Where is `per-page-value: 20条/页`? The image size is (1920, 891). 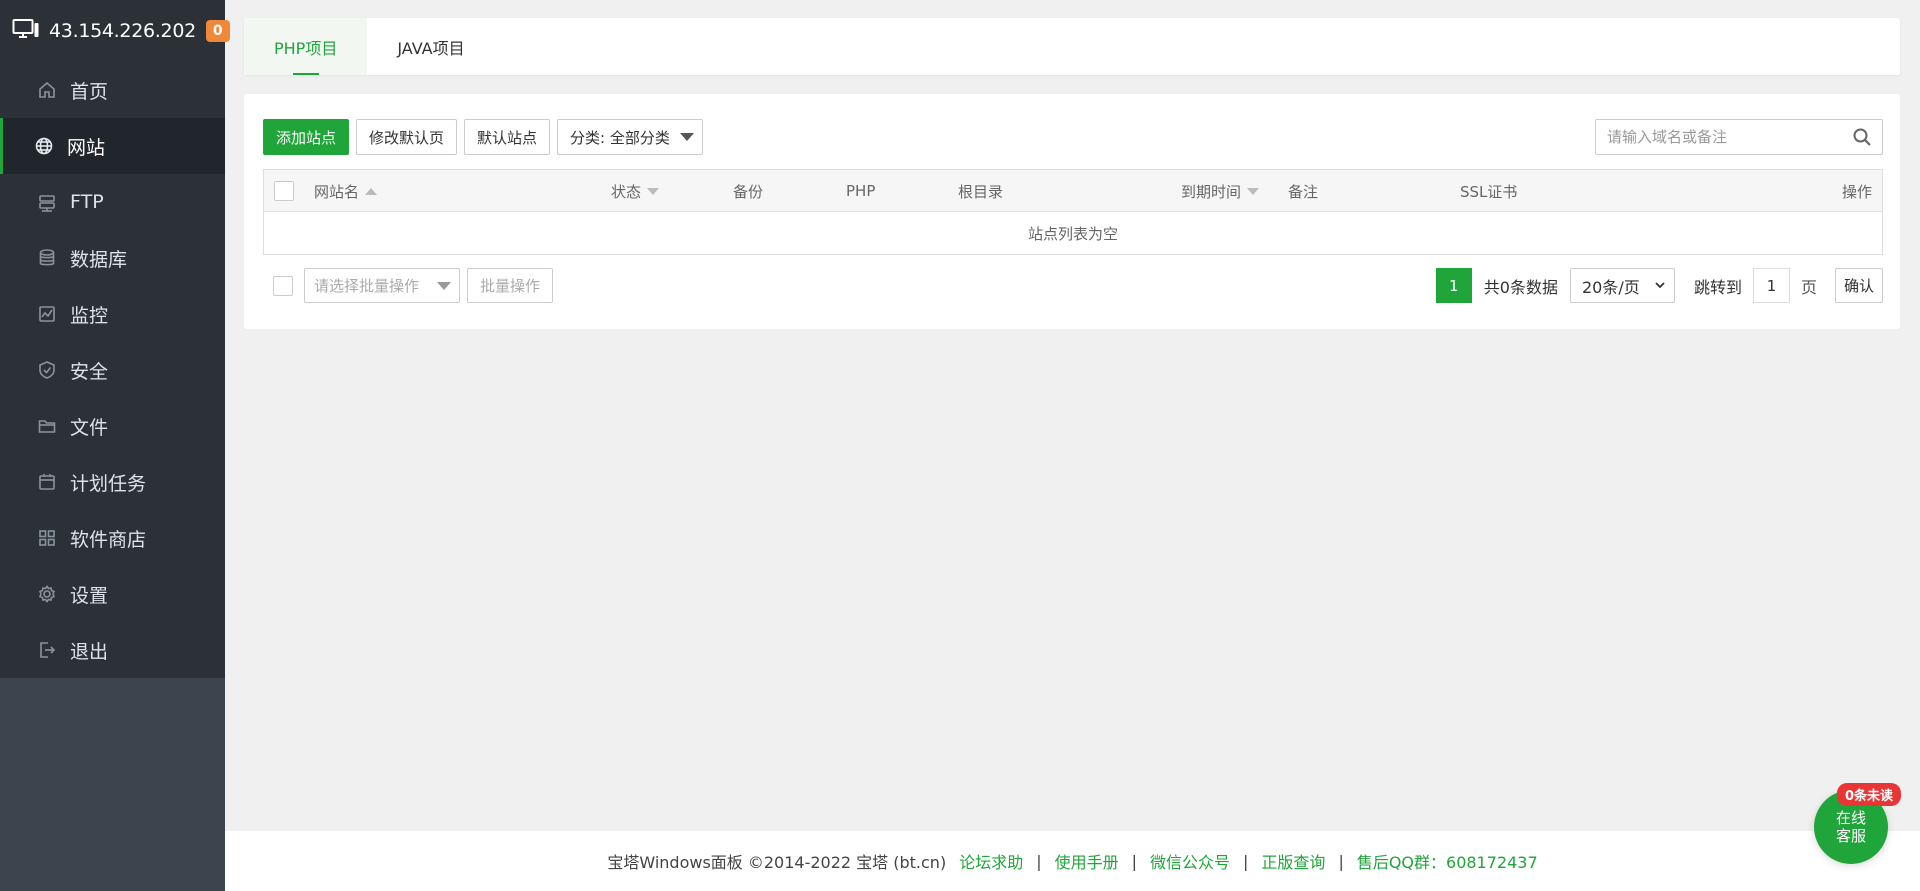
per-page-value: 20条/页 is located at coordinates (1610, 287).